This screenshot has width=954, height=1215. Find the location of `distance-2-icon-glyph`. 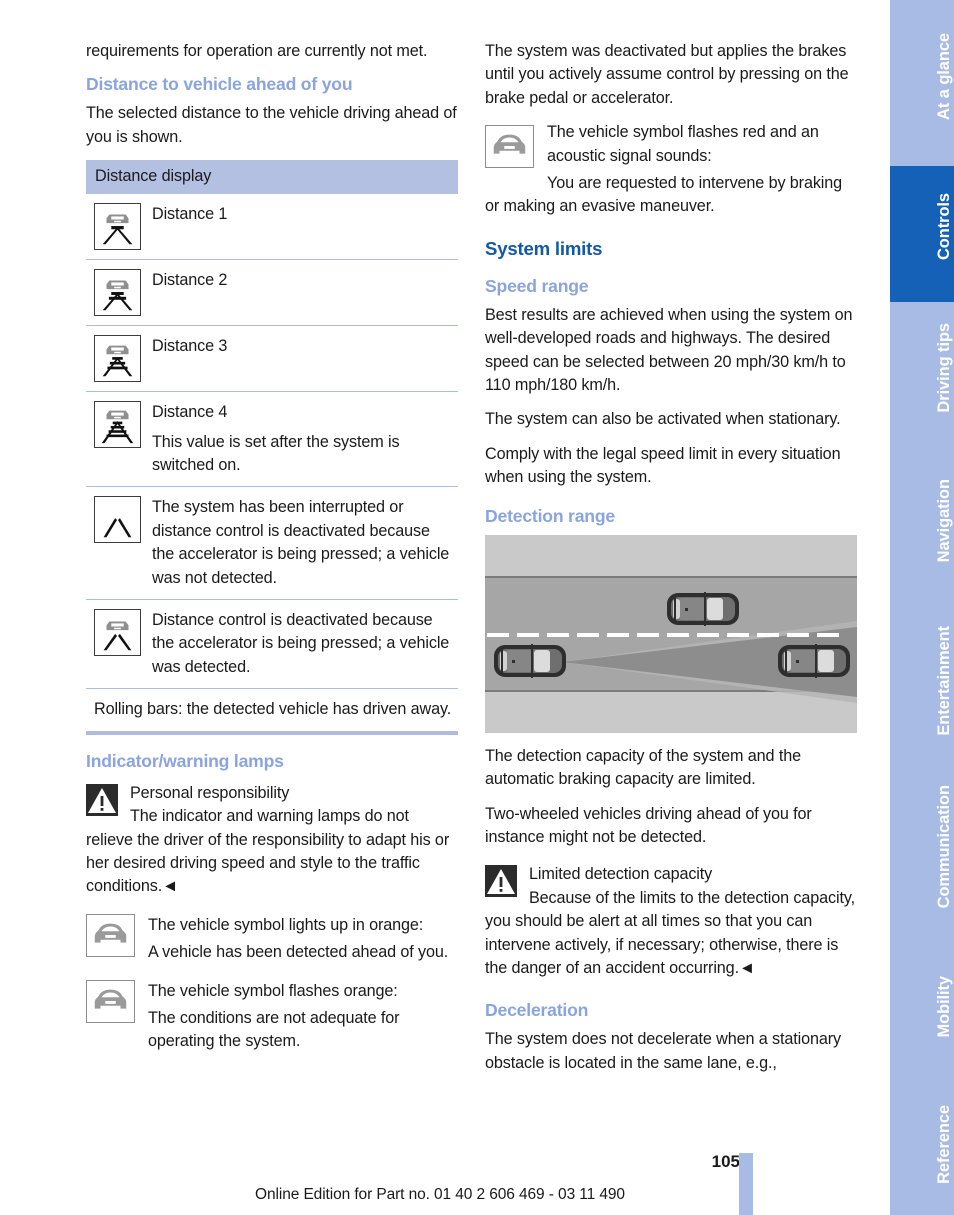

distance-2-icon-glyph is located at coordinates (117, 293).